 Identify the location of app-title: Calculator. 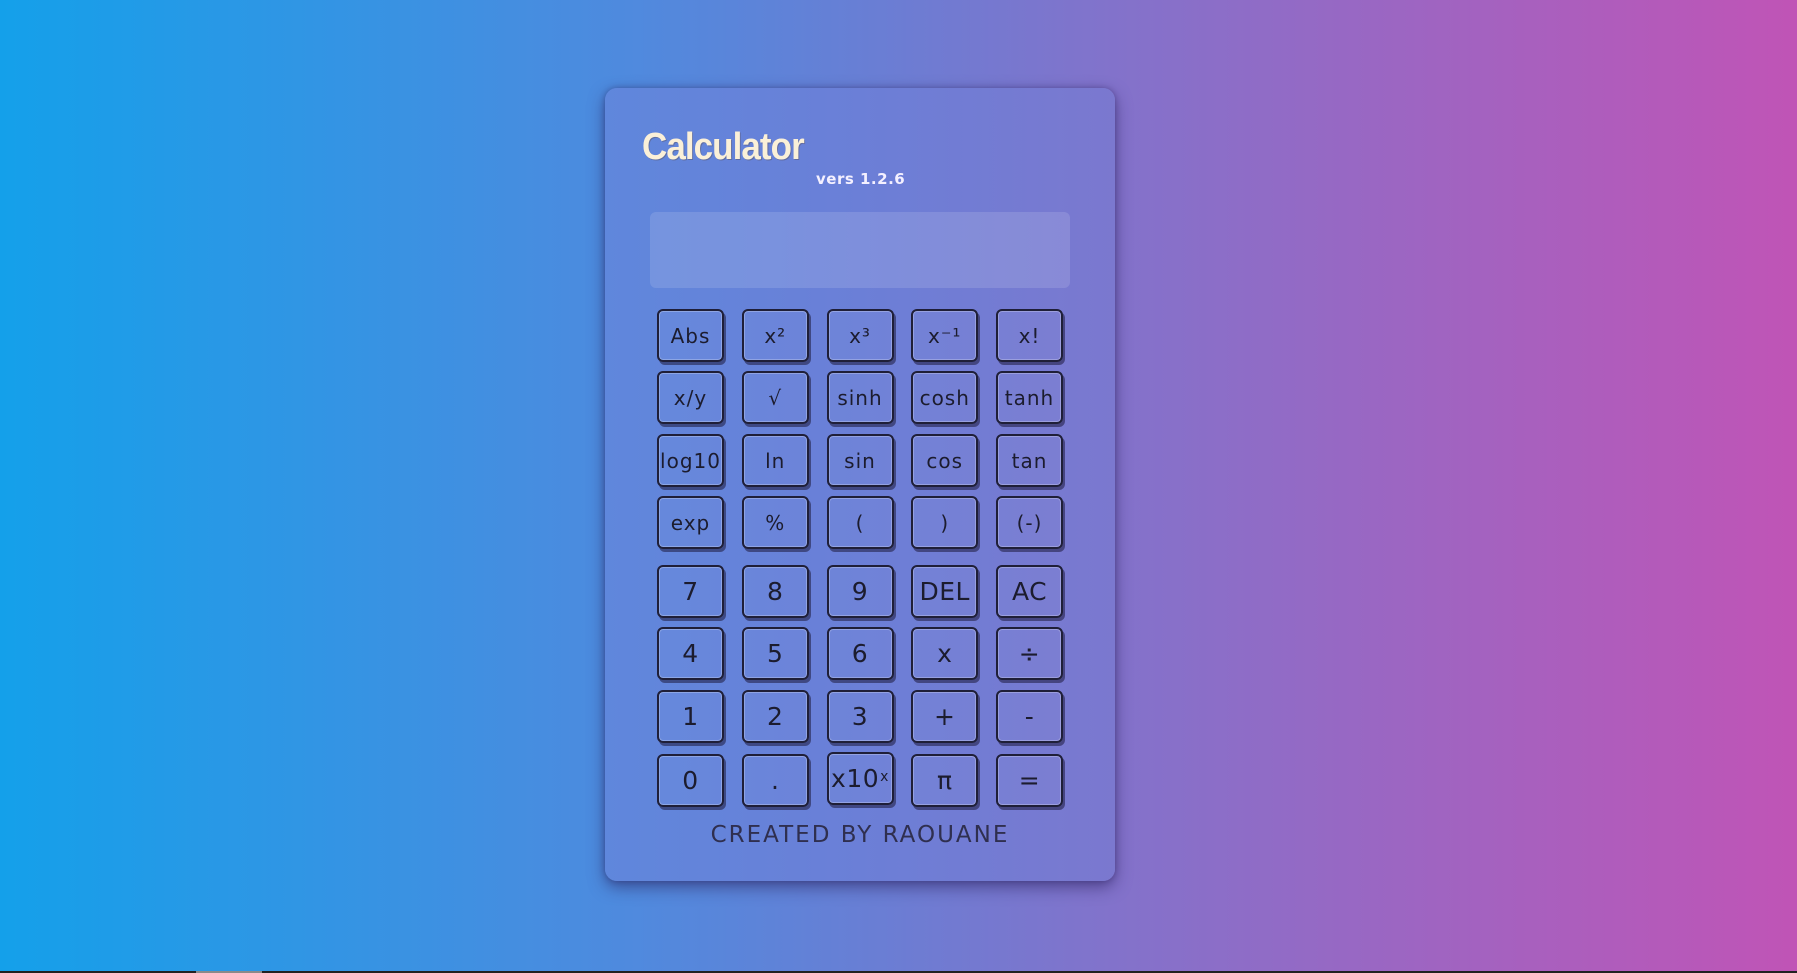
(723, 147).